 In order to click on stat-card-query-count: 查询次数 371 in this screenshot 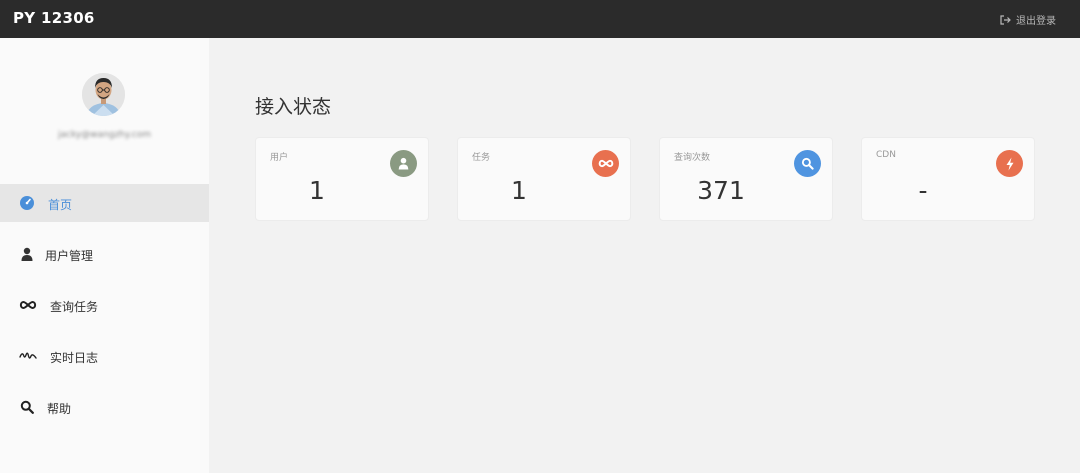, I will do `click(746, 179)`.